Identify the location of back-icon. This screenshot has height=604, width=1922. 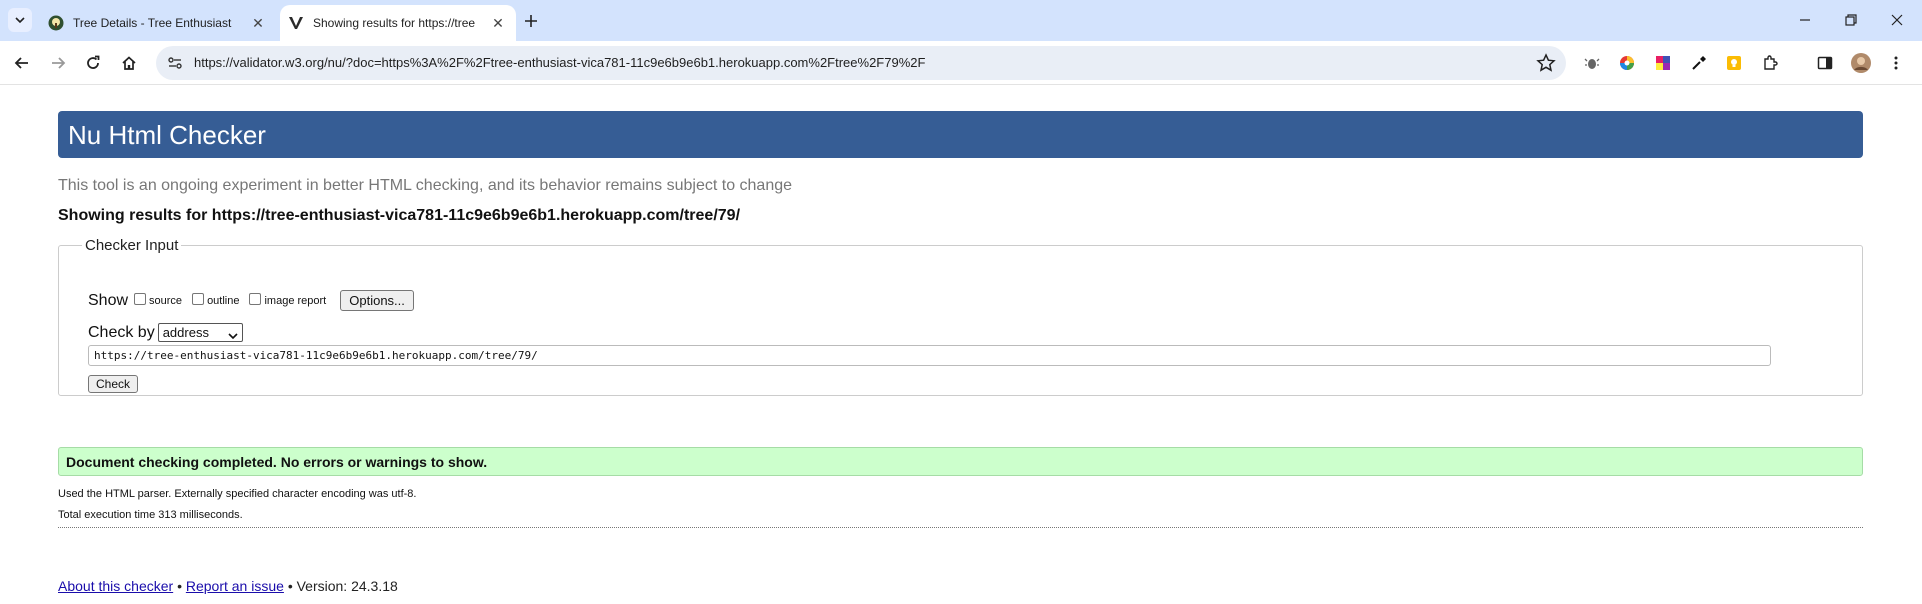
(22, 63).